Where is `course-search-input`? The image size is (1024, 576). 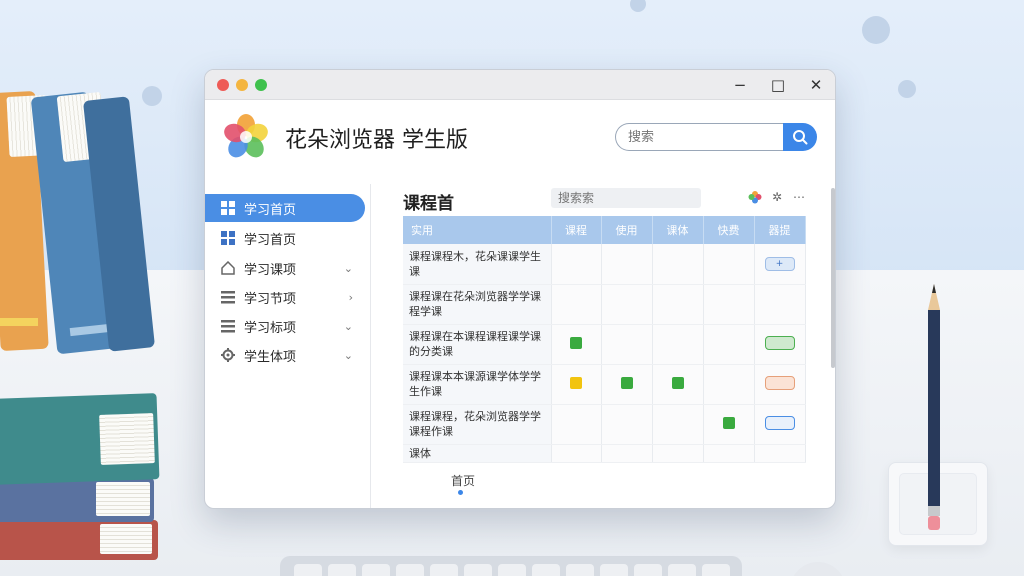 course-search-input is located at coordinates (626, 198).